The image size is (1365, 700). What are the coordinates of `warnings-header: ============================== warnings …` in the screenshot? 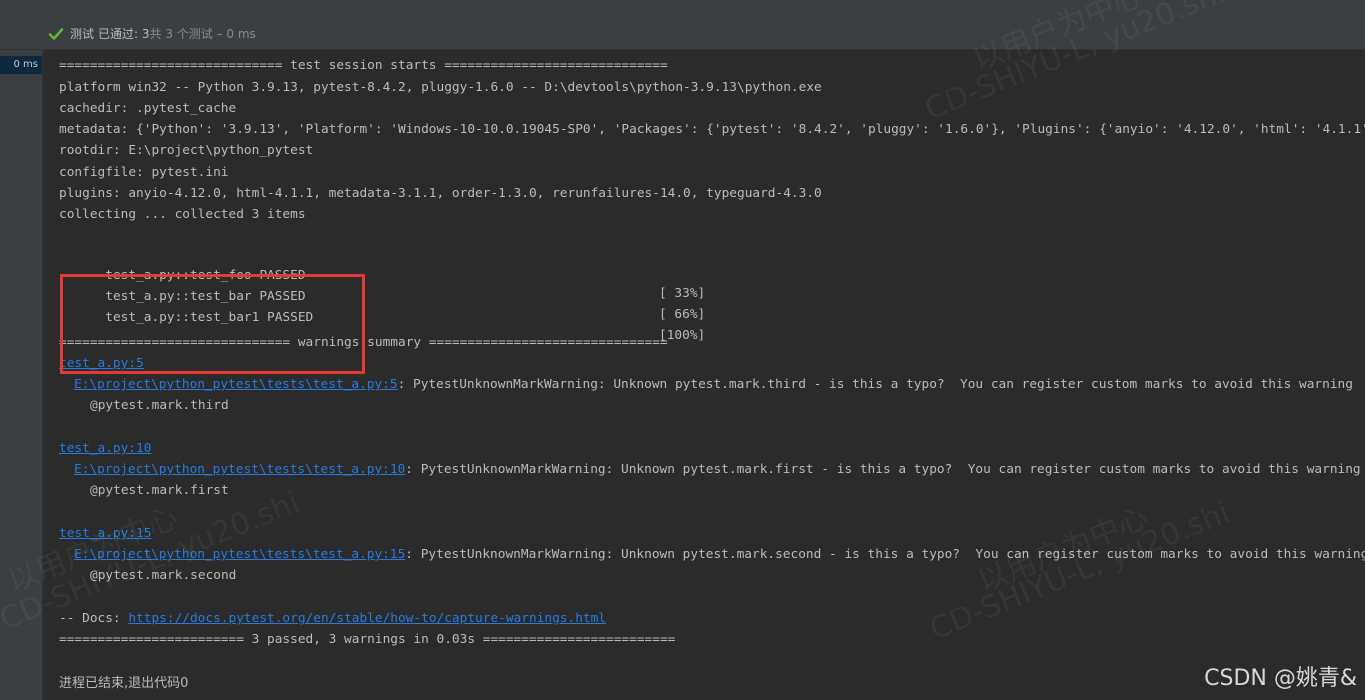 It's located at (363, 342).